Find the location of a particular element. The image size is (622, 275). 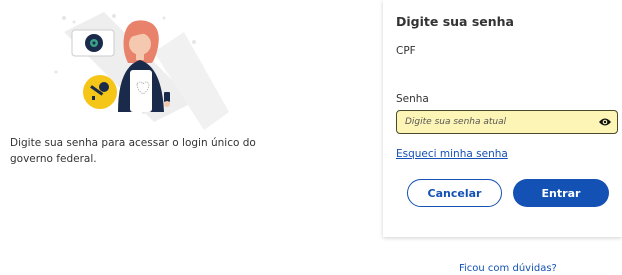

enter-button: Entrar is located at coordinates (561, 193).